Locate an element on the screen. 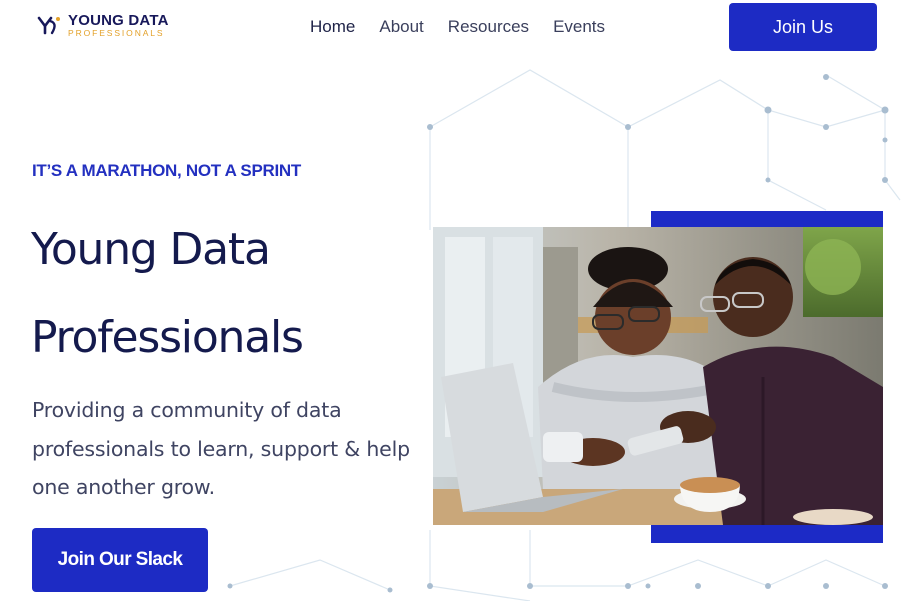  hero-title-line-1: Young Data is located at coordinates (151, 249).